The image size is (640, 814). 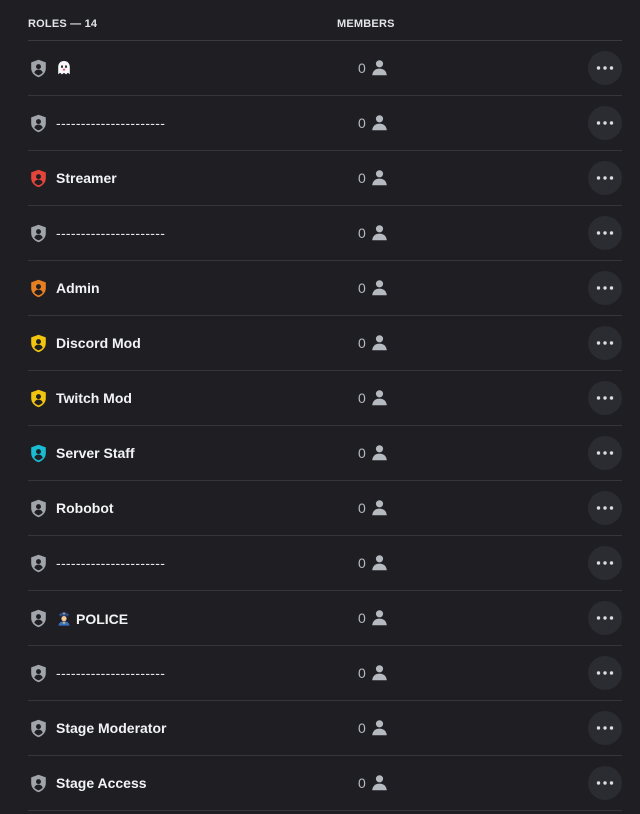 I want to click on ghost-emoji-icon, so click(x=64, y=68).